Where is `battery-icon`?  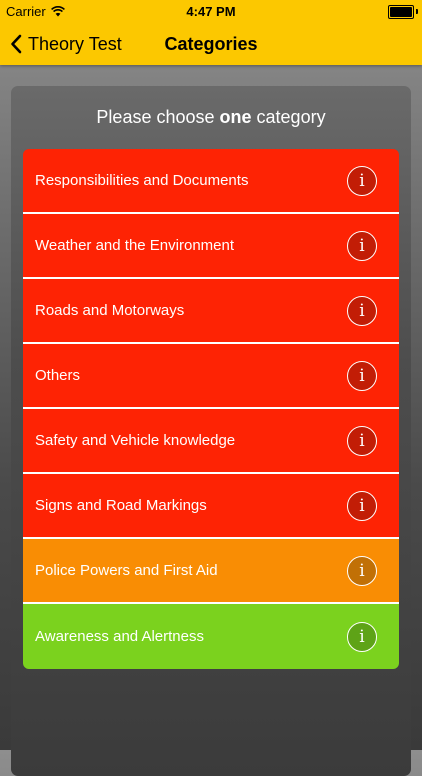 battery-icon is located at coordinates (401, 12).